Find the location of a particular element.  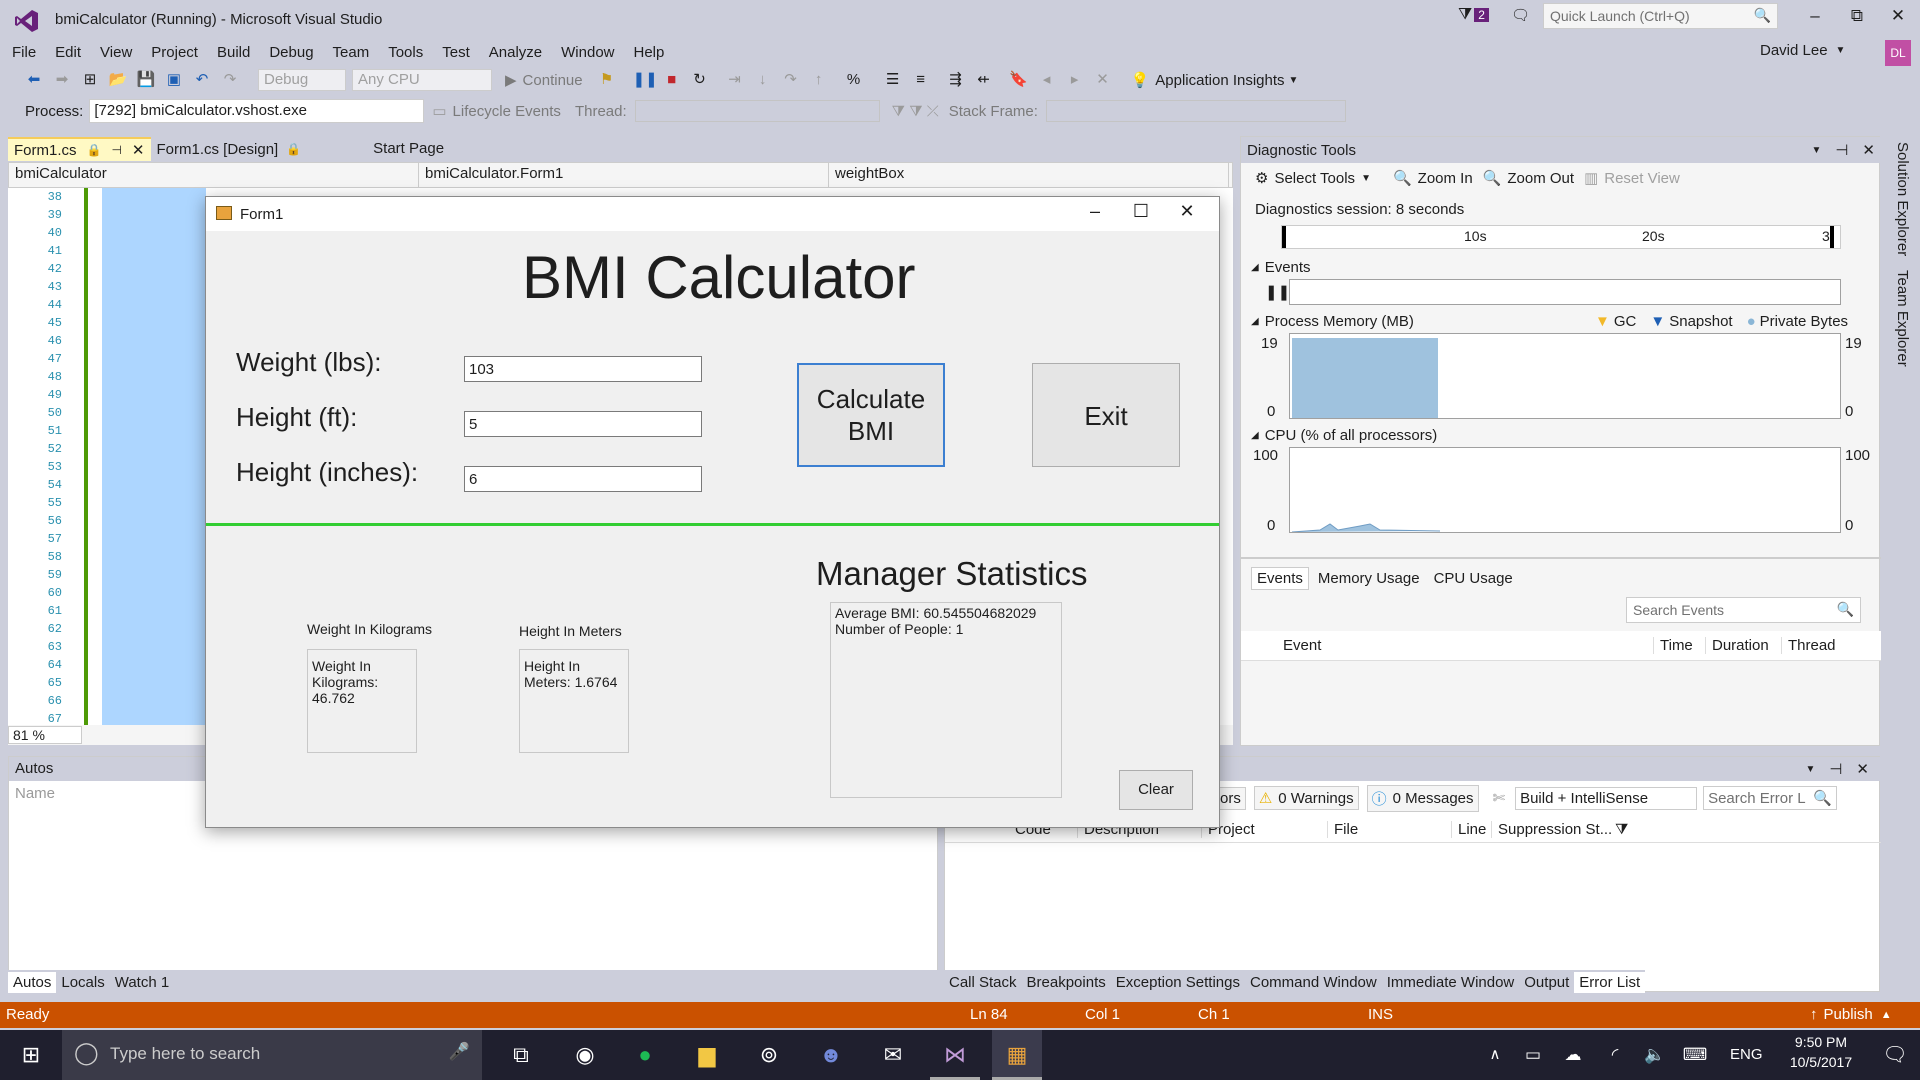

column-event: Event is located at coordinates (1468, 645).